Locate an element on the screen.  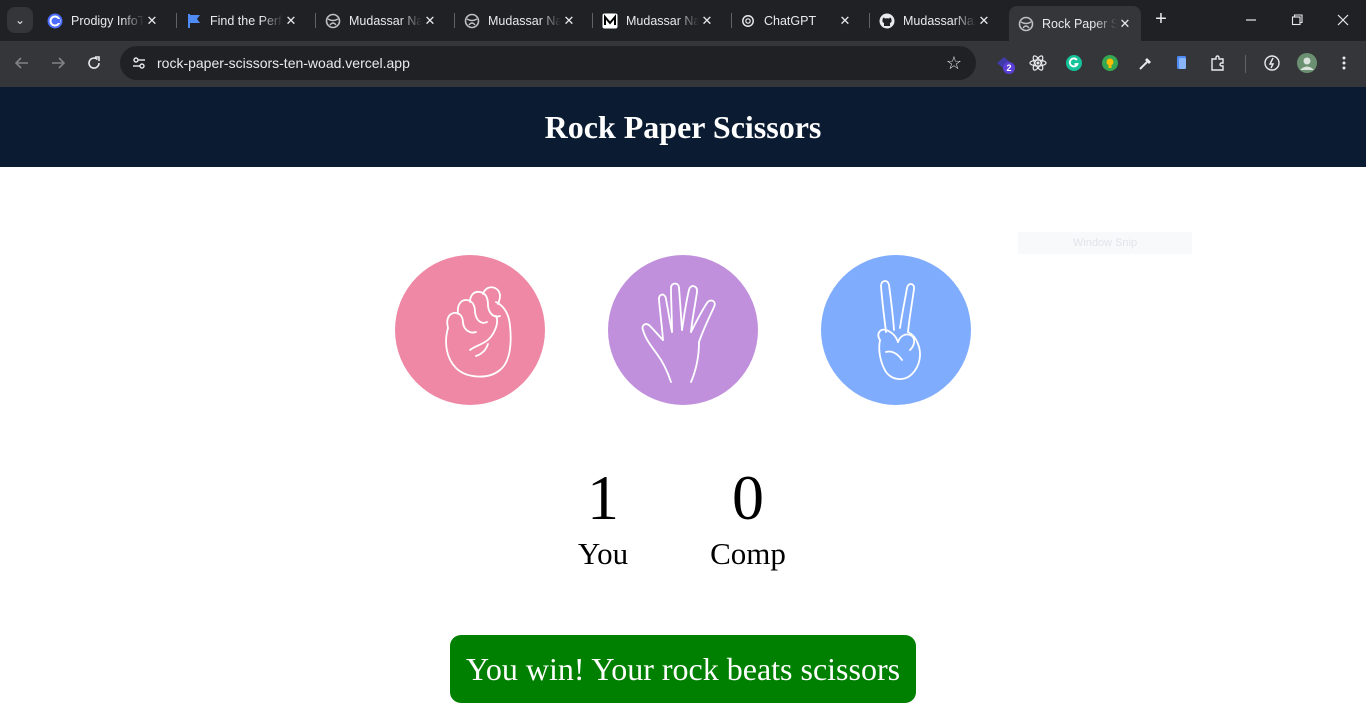
user-score: 1 You is located at coordinates (603, 517).